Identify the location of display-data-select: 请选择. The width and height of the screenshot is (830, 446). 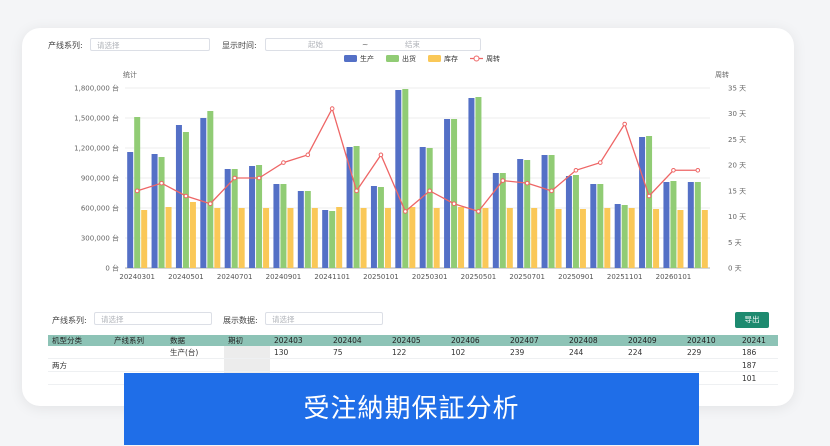
(324, 318).